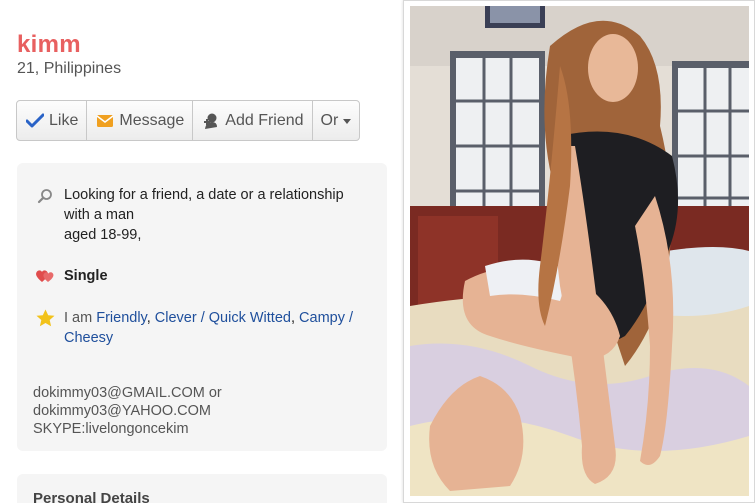 The image size is (755, 503). What do you see at coordinates (99, 215) in the screenshot?
I see `looking-line-2: with a man` at bounding box center [99, 215].